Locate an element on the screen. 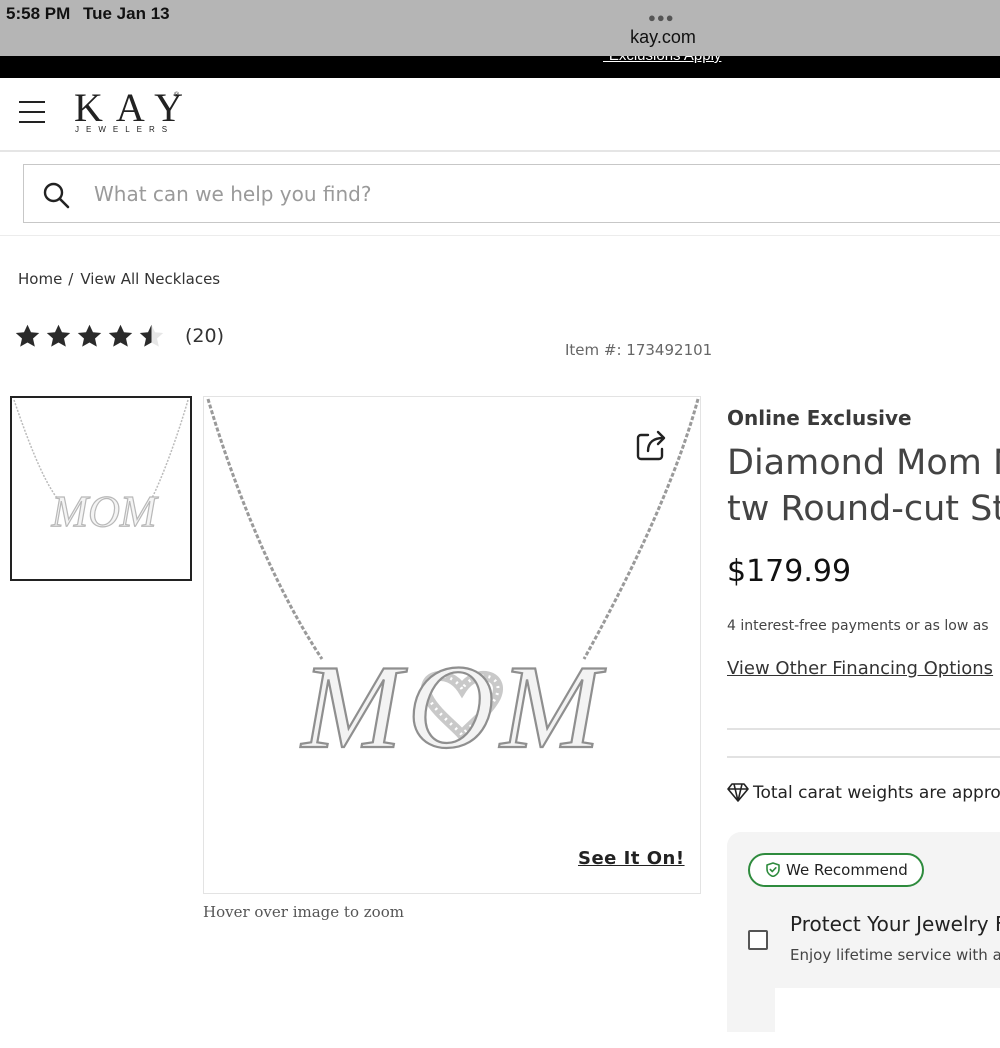 The width and height of the screenshot is (1000, 1048). review-count: (20) is located at coordinates (204, 336).